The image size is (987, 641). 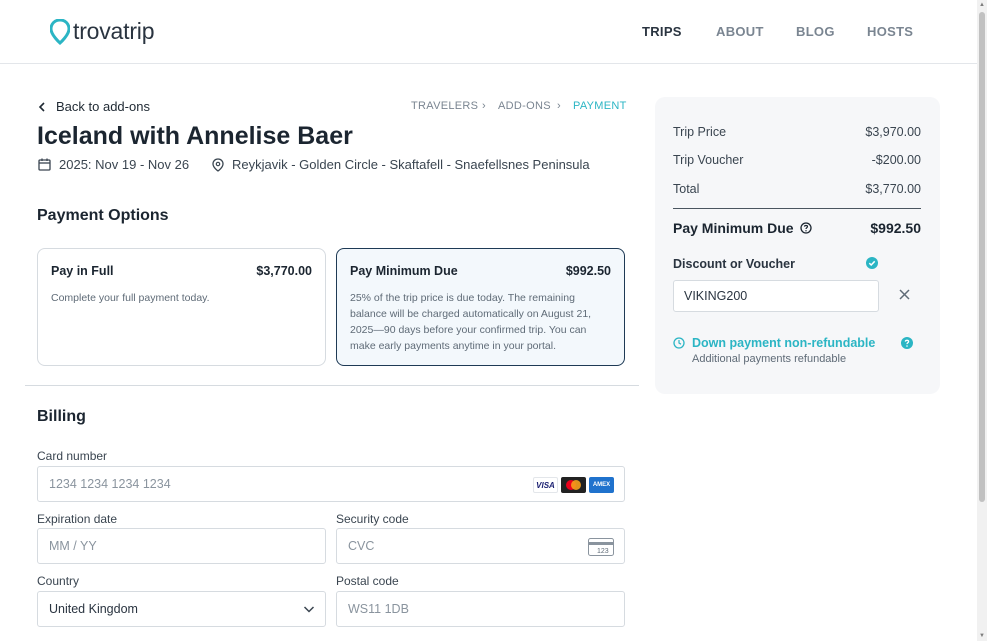 I want to click on check-circle-icon, so click(x=872, y=263).